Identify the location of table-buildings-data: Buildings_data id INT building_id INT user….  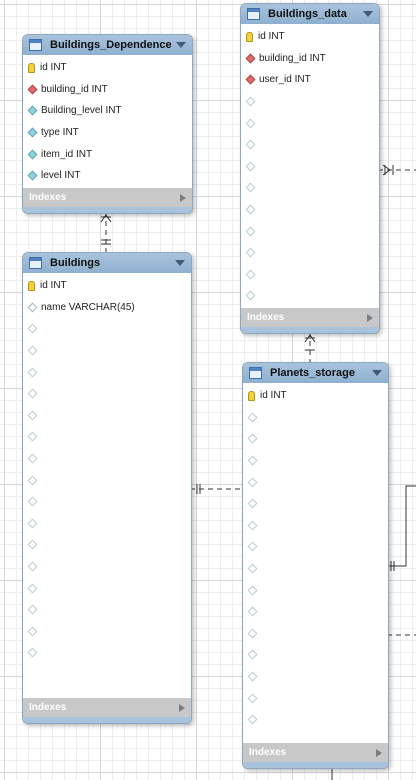
(310, 168).